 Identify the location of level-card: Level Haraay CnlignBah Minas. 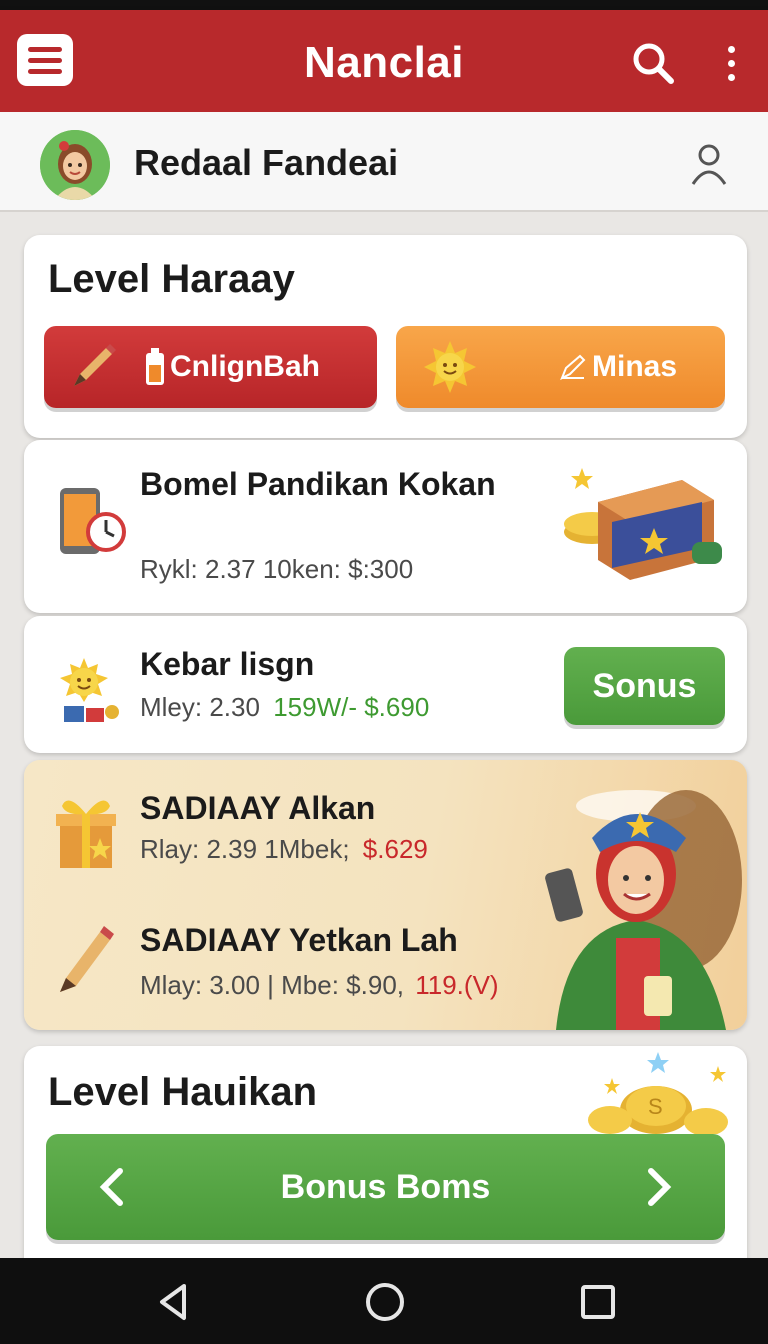
(385, 336).